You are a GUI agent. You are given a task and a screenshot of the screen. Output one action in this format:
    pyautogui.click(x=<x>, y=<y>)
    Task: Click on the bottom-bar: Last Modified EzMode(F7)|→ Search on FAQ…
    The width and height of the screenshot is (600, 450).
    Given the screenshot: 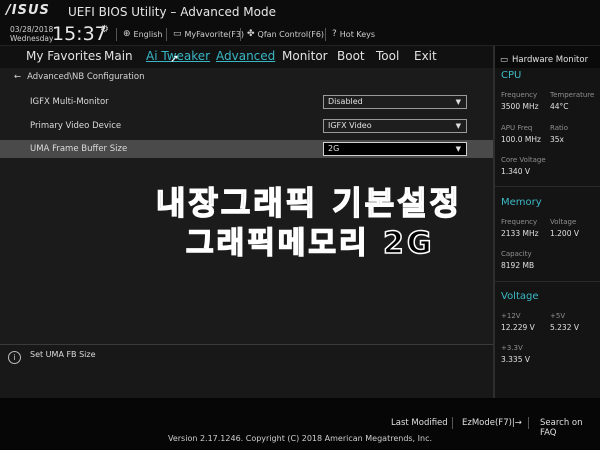 What is the action you would take?
    pyautogui.click(x=300, y=424)
    